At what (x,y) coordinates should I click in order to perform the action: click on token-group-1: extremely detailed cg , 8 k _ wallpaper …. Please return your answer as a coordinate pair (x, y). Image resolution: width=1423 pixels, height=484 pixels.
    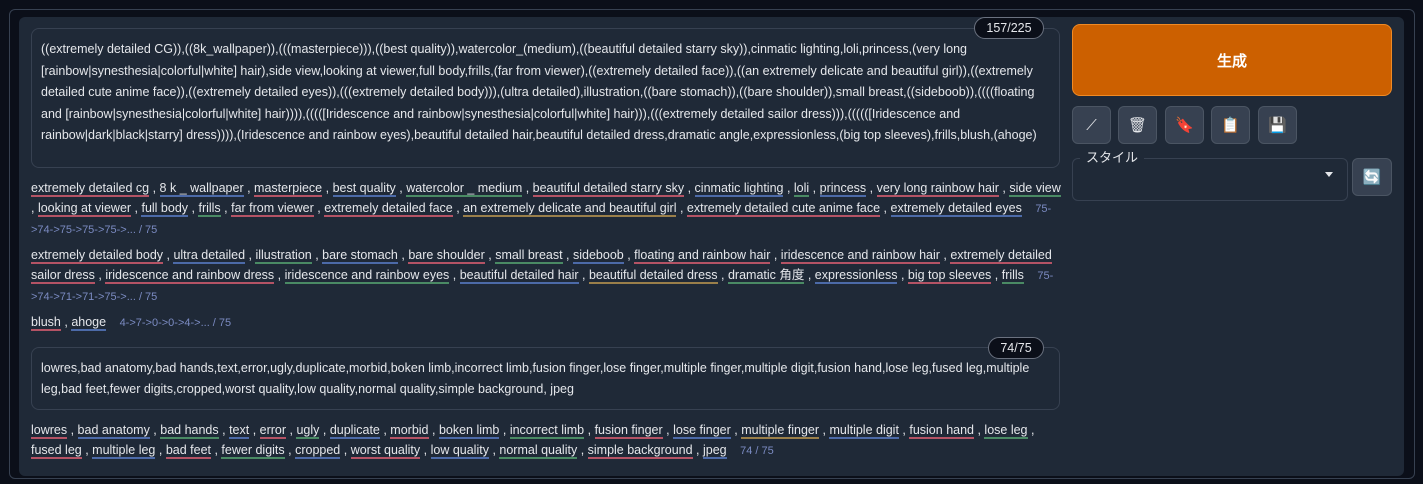
    Looking at the image, I should click on (547, 209).